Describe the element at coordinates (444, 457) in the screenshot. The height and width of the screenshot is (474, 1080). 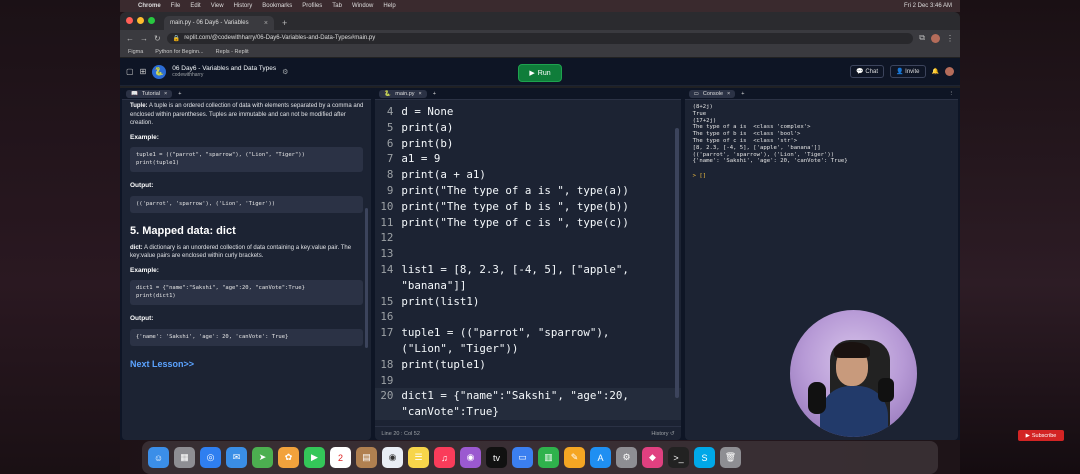
I see `music-icon: ♫` at that location.